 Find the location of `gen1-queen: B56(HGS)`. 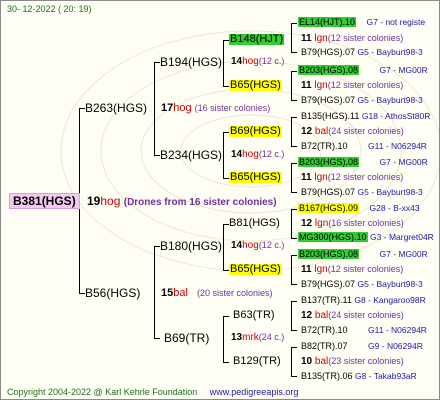

gen1-queen: B56(HGS) is located at coordinates (112, 293).